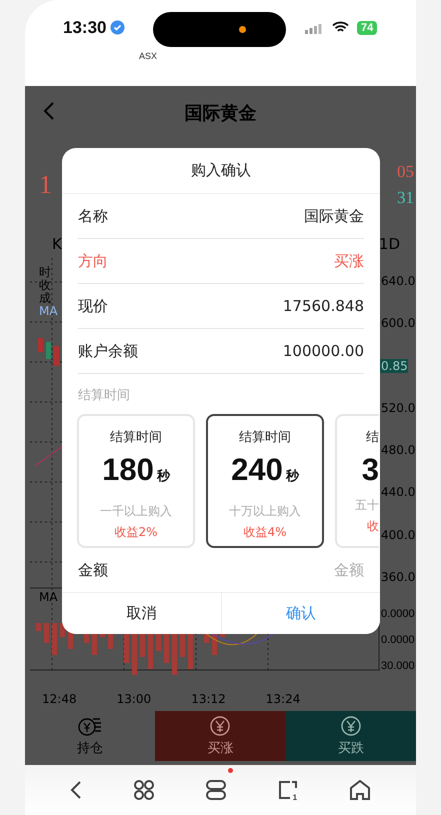 The image size is (441, 815). What do you see at coordinates (283, 699) in the screenshot?
I see `time-label: 13:24` at bounding box center [283, 699].